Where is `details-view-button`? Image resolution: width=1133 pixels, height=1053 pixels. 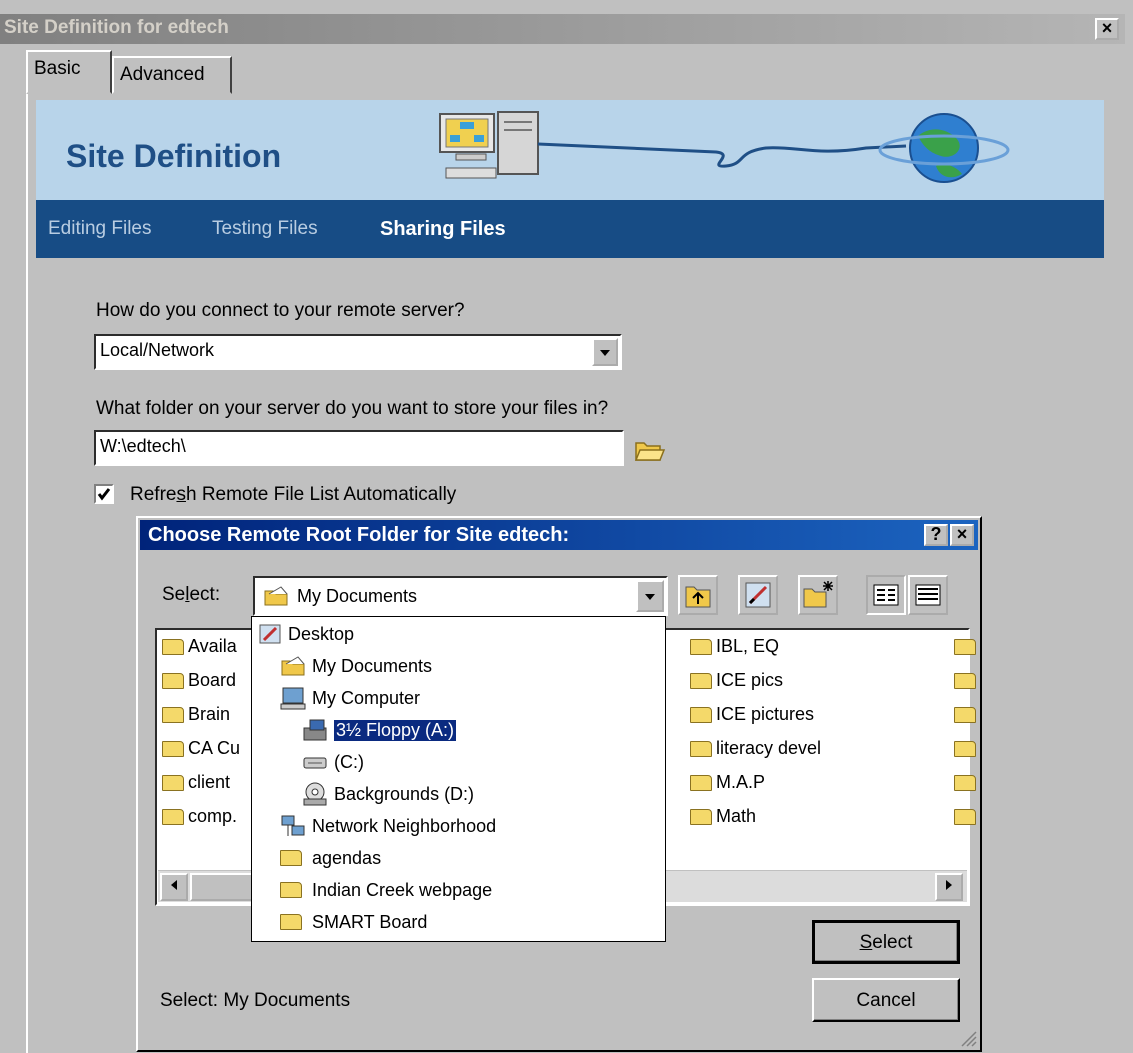
details-view-button is located at coordinates (928, 595).